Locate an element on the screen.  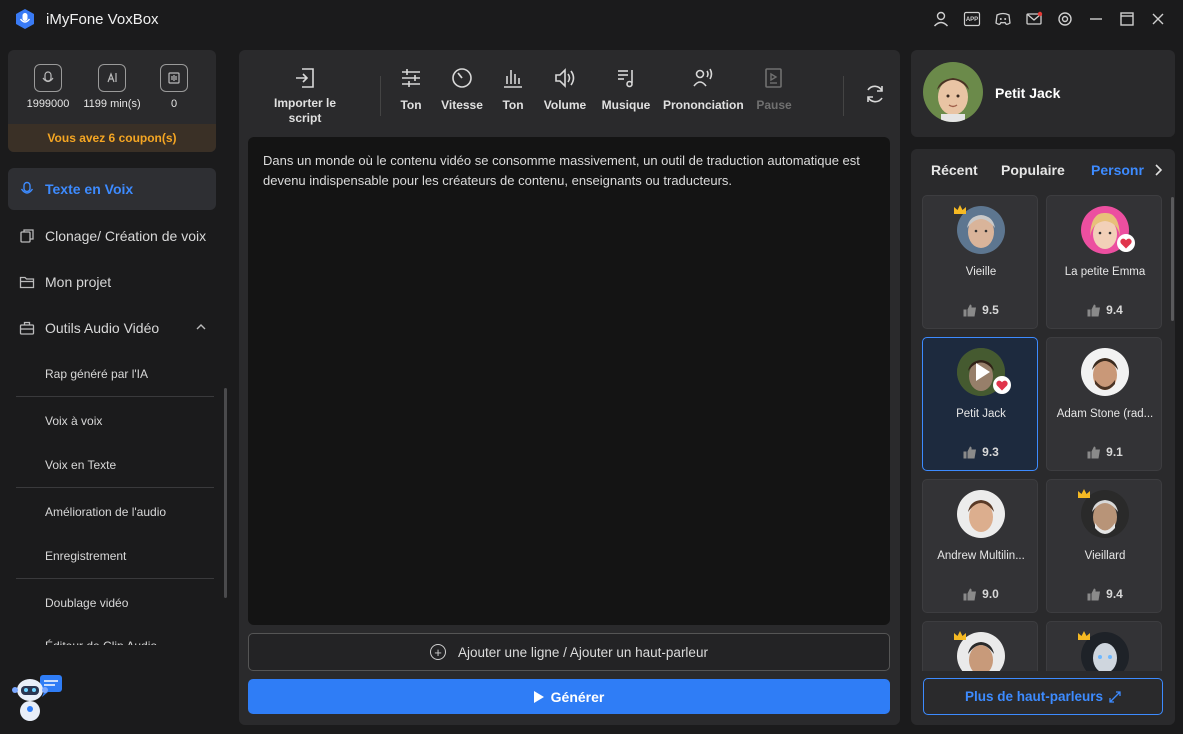
user-icon is located at coordinates (940, 19).